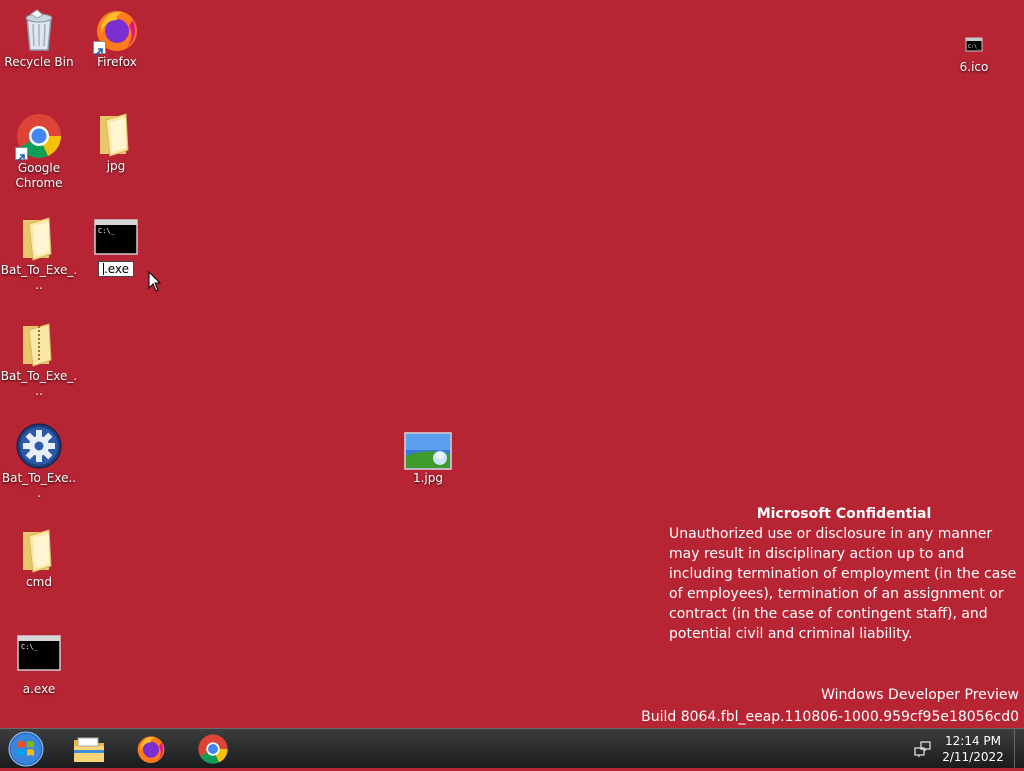 The image size is (1024, 771). What do you see at coordinates (973, 749) in the screenshot?
I see `taskbar-clock: 12:14 PM 2/11/2022` at bounding box center [973, 749].